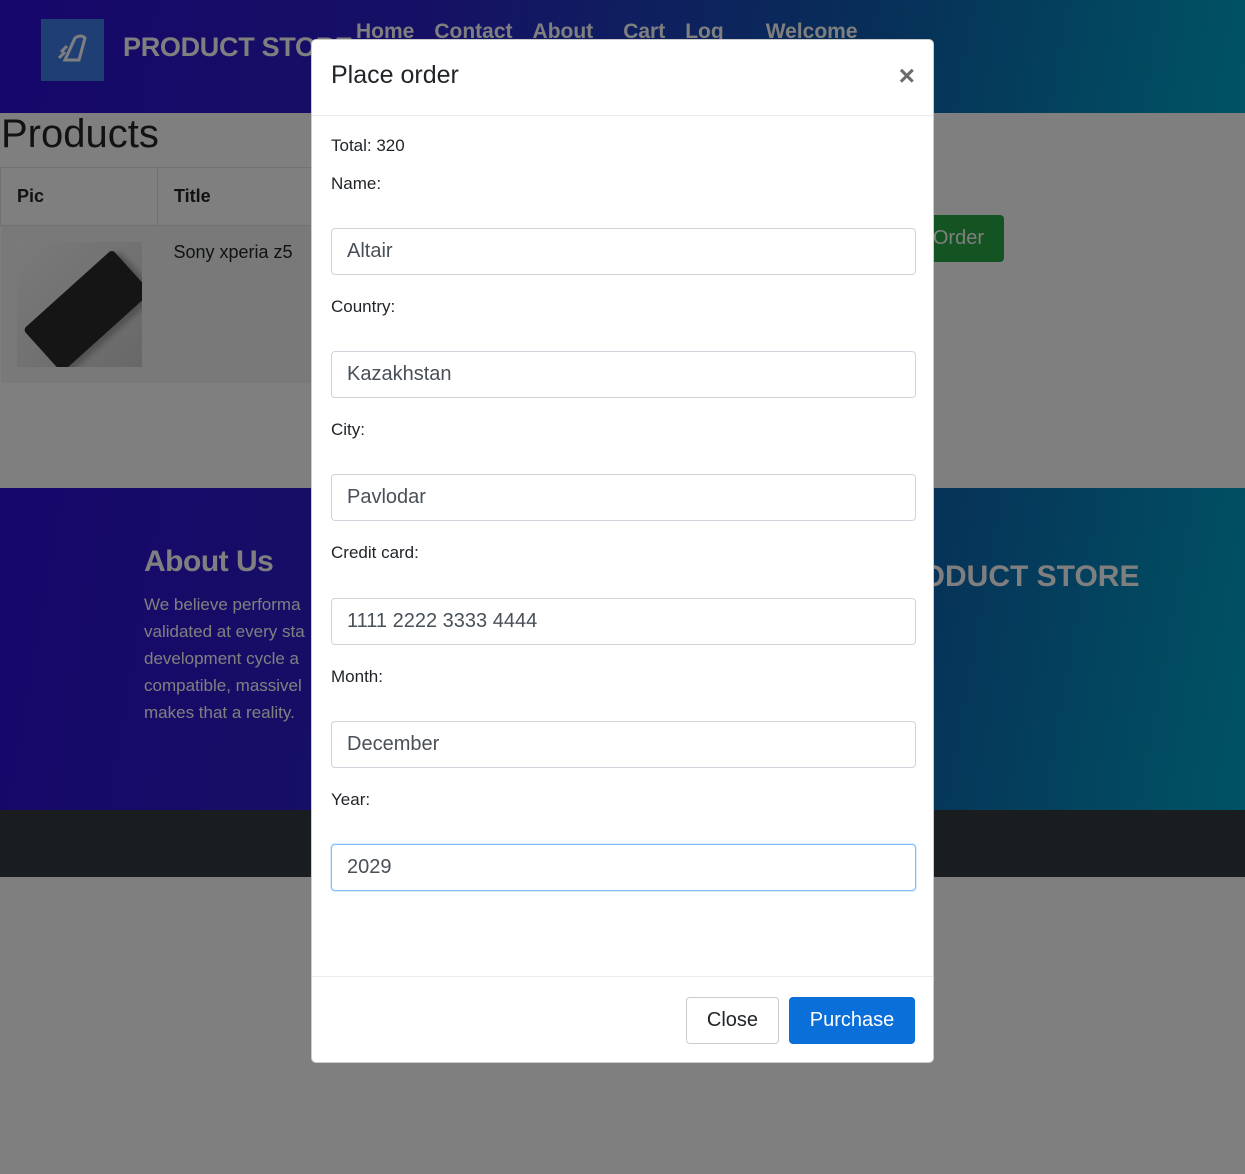 The image size is (1245, 1174). Describe the element at coordinates (907, 76) in the screenshot. I see `close-icon: ×` at that location.